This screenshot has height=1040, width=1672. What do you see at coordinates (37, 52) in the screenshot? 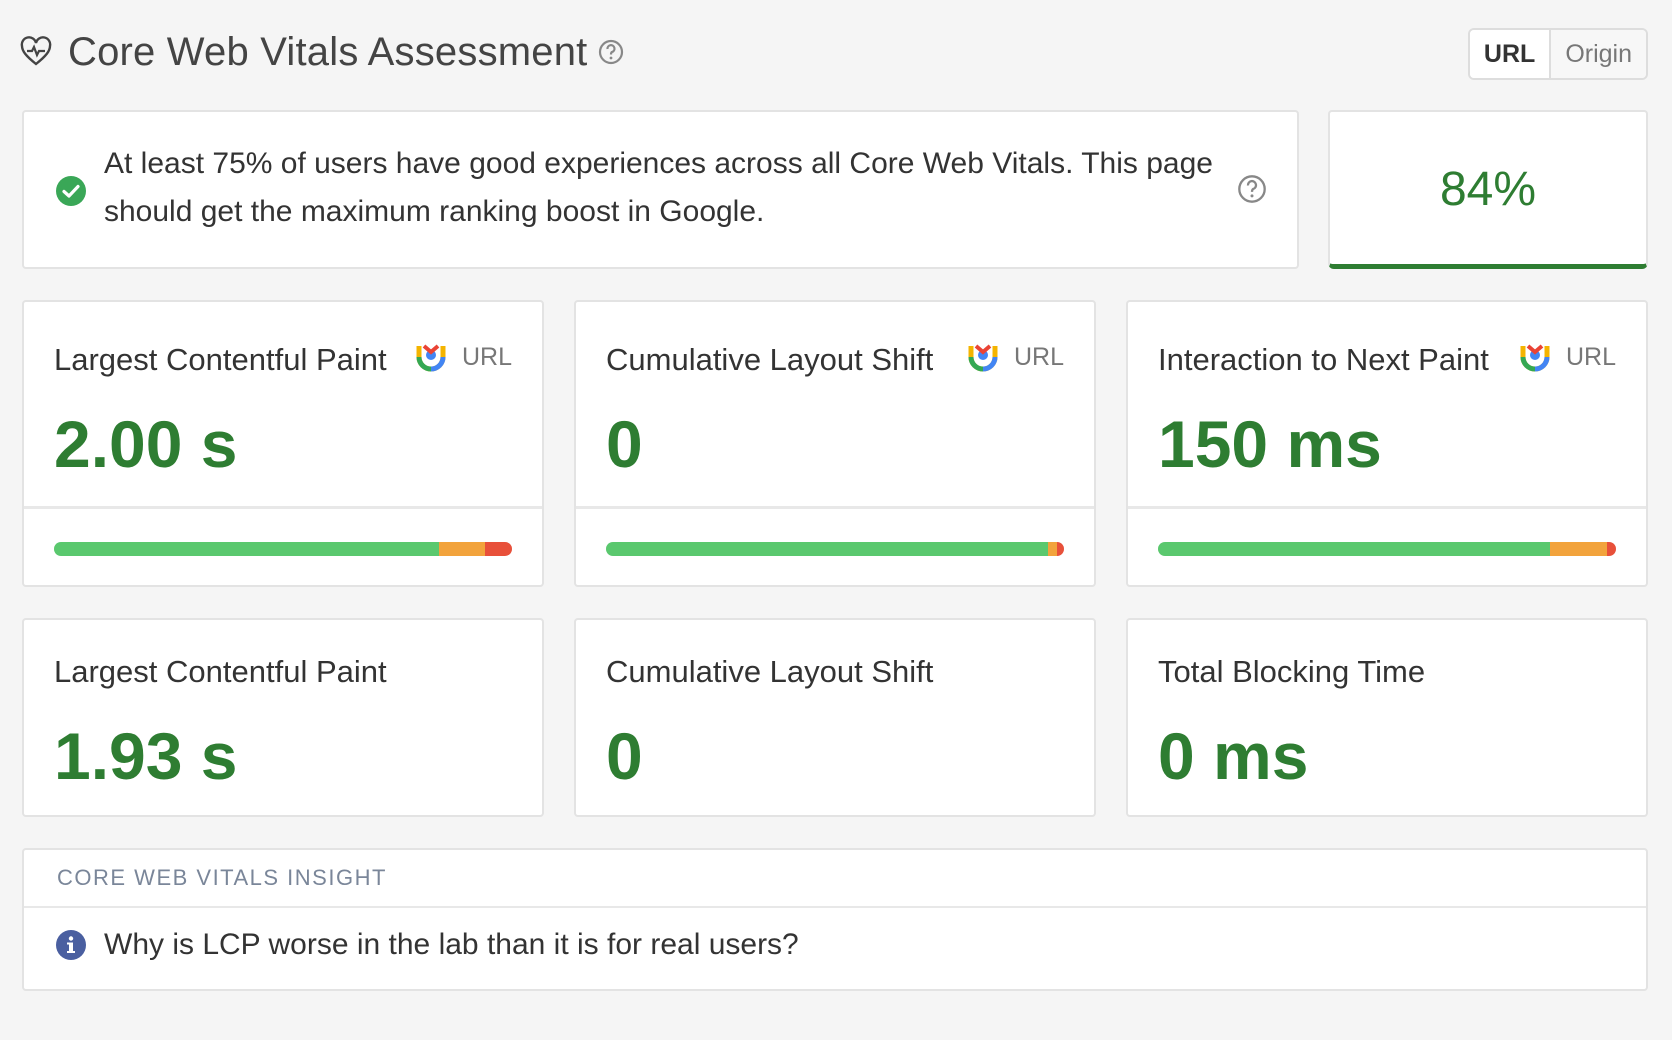
I see `heart-pulse-icon` at bounding box center [37, 52].